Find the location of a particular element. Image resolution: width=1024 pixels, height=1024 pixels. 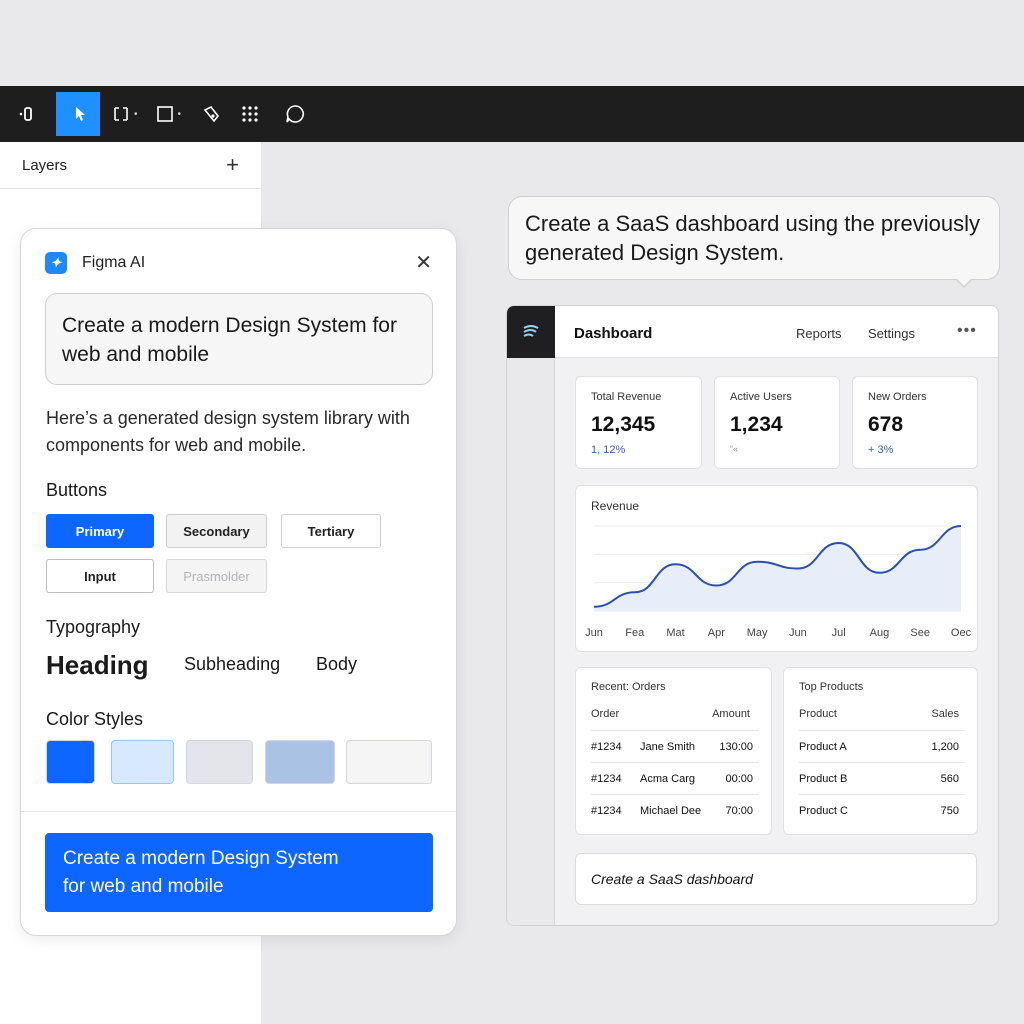

table-row: Product B 560 is located at coordinates (882, 778).